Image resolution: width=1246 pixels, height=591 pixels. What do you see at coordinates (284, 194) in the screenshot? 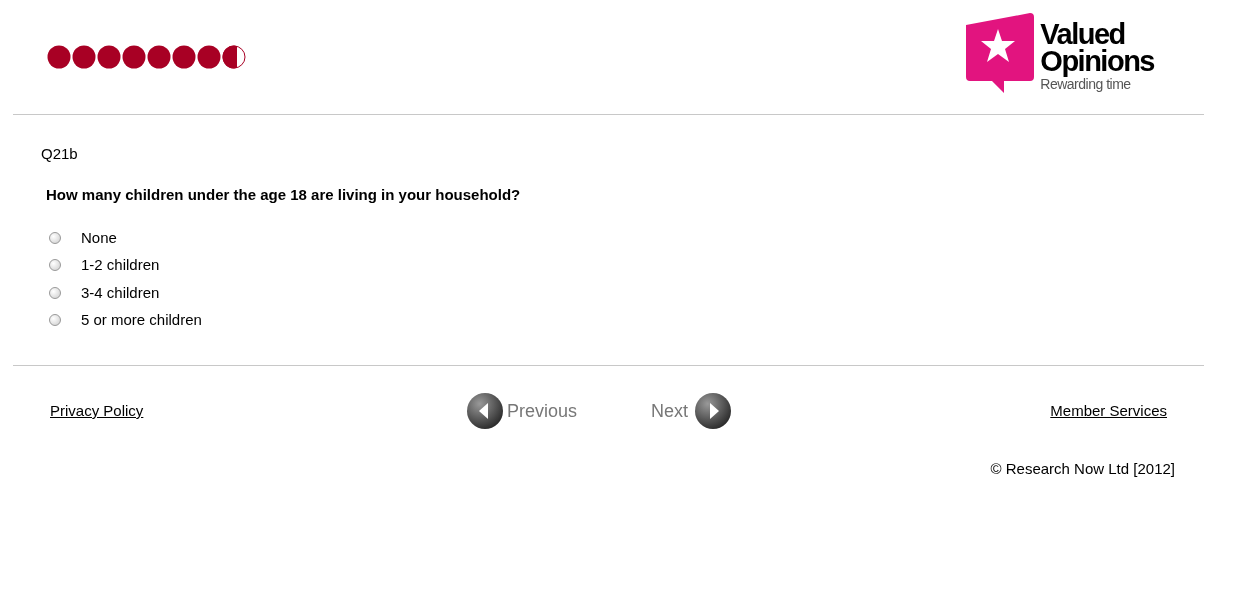
I see `question-text: How many children under the age 18 are living in your household?` at bounding box center [284, 194].